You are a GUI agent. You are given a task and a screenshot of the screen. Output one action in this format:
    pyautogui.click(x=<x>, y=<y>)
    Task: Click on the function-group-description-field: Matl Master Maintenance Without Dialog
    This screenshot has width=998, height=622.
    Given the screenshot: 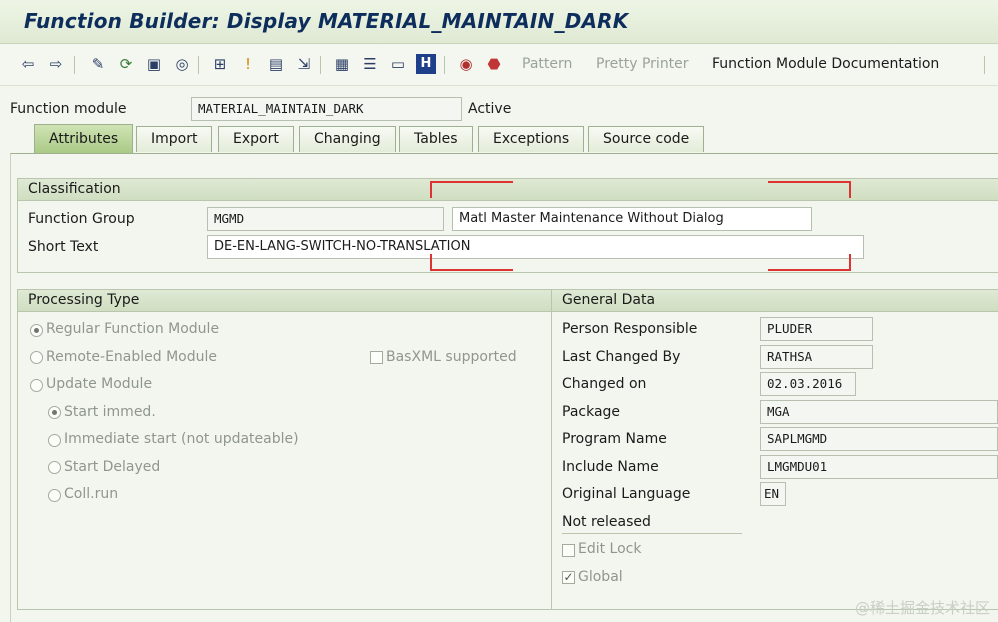 What is the action you would take?
    pyautogui.click(x=632, y=219)
    